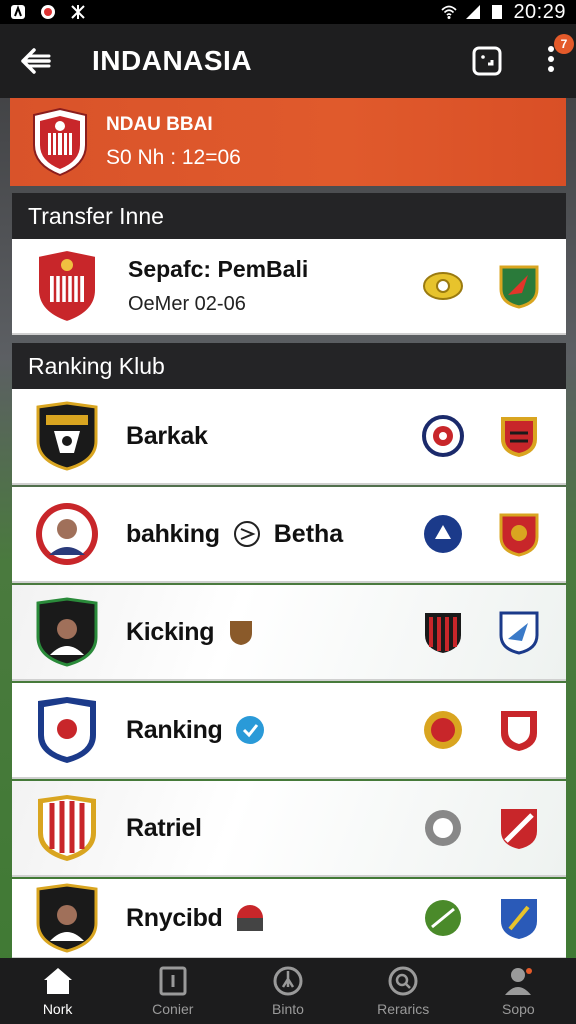 Image resolution: width=576 pixels, height=1024 pixels. I want to click on club-row: Rnycibd, so click(289, 919).